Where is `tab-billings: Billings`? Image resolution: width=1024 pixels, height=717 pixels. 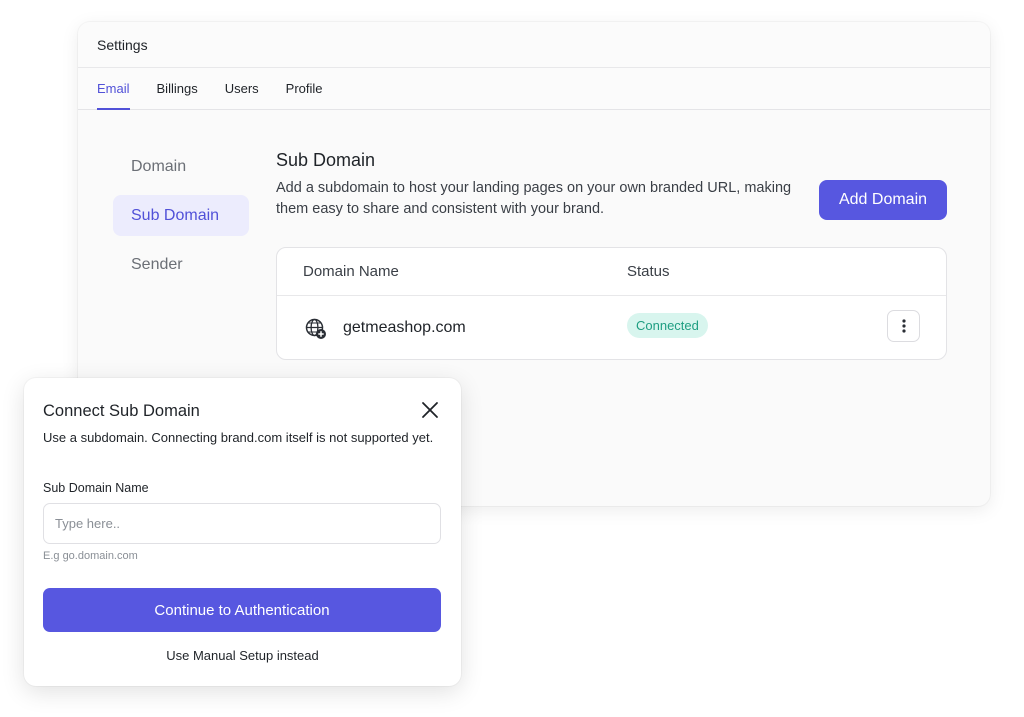 tab-billings: Billings is located at coordinates (177, 88).